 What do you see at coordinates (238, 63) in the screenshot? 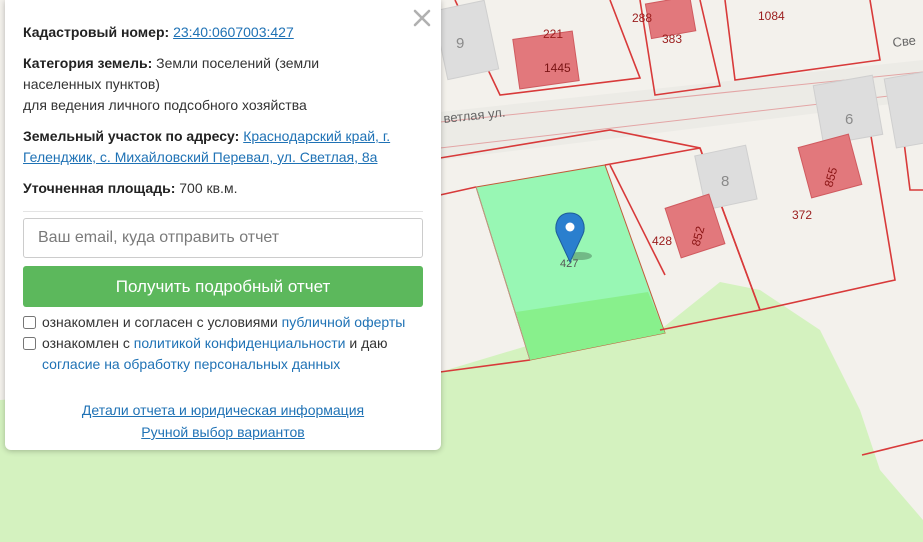
I see `category-value-1: Земли поселений (земли` at bounding box center [238, 63].